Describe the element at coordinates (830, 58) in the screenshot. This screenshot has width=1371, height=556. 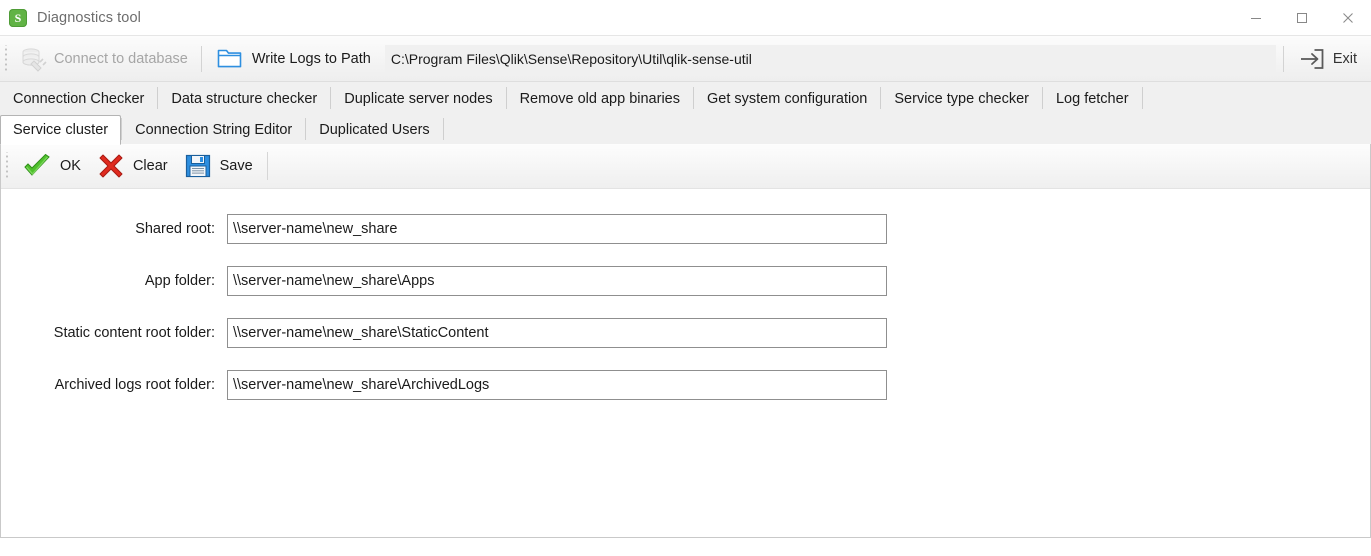
I see `log-path-input` at that location.